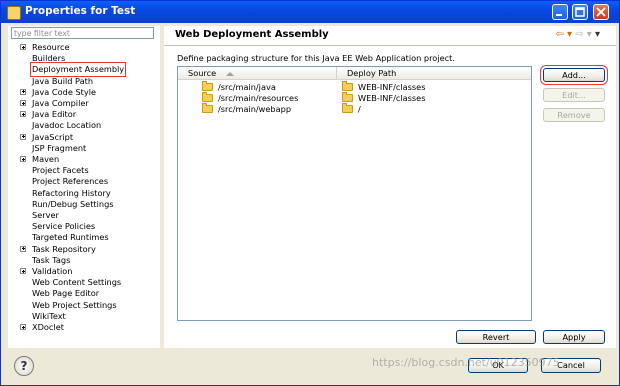 The image size is (620, 386). I want to click on tree-item-label: Web Content Settings, so click(77, 282).